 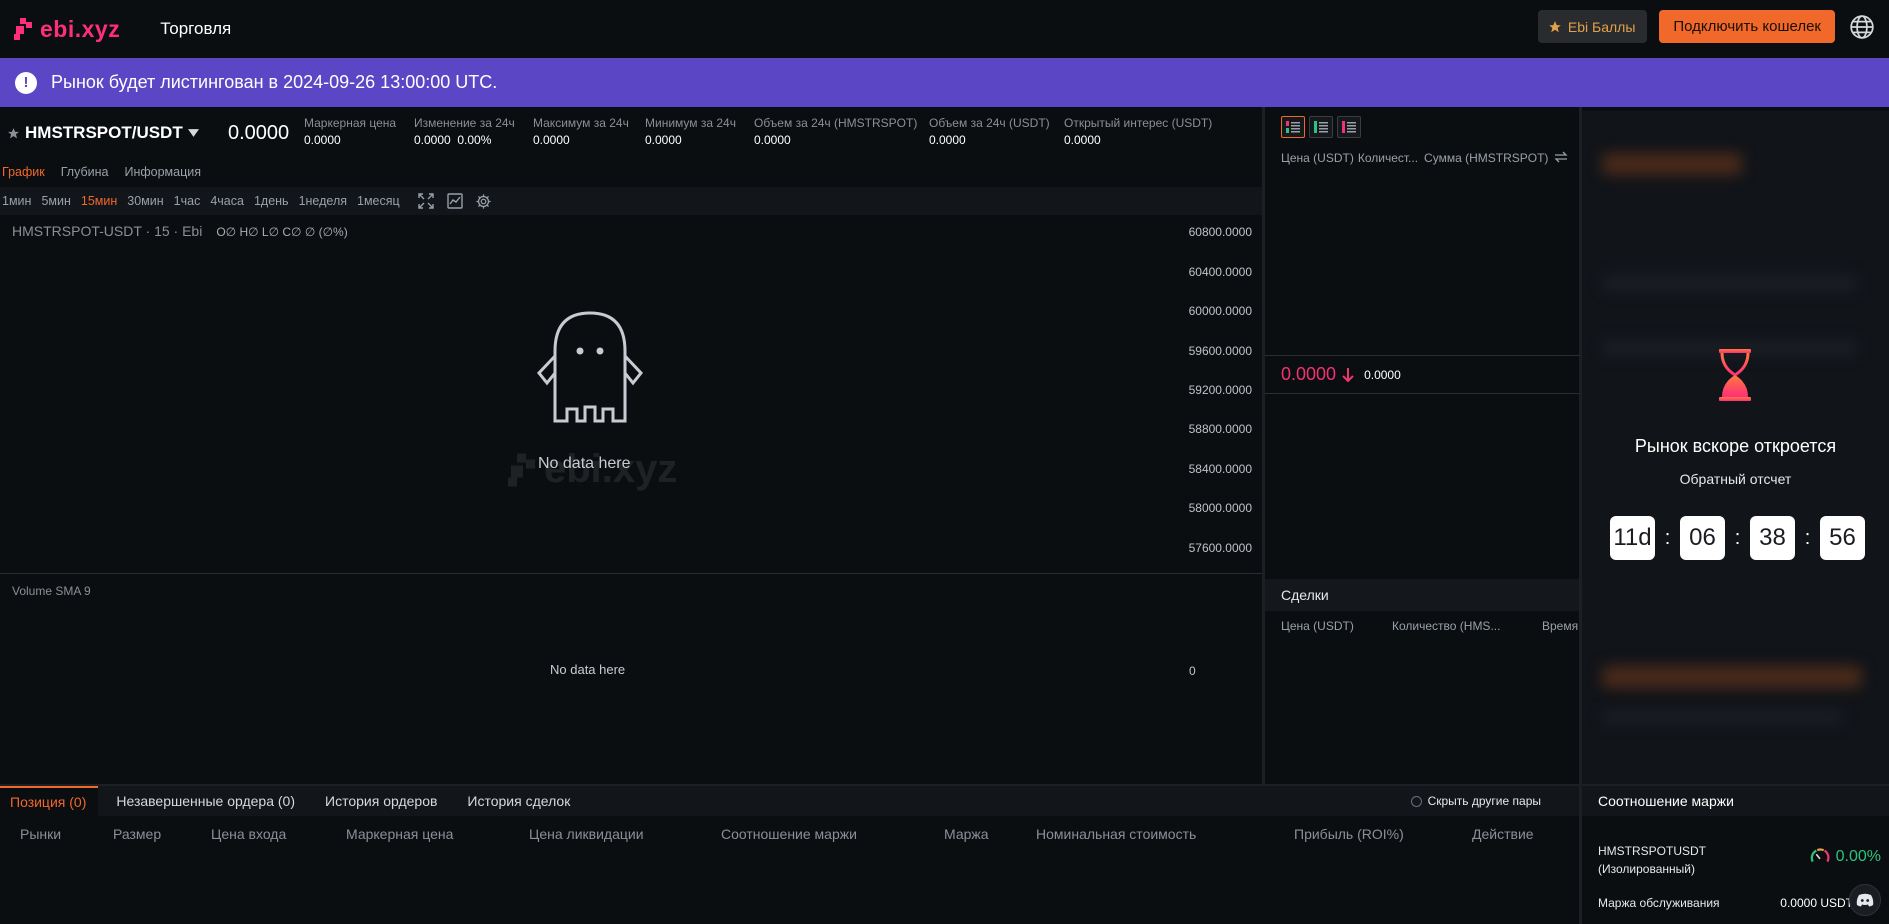 What do you see at coordinates (1486, 158) in the screenshot?
I see `ob-col-sum: Сумма (HMSTRSPOT)` at bounding box center [1486, 158].